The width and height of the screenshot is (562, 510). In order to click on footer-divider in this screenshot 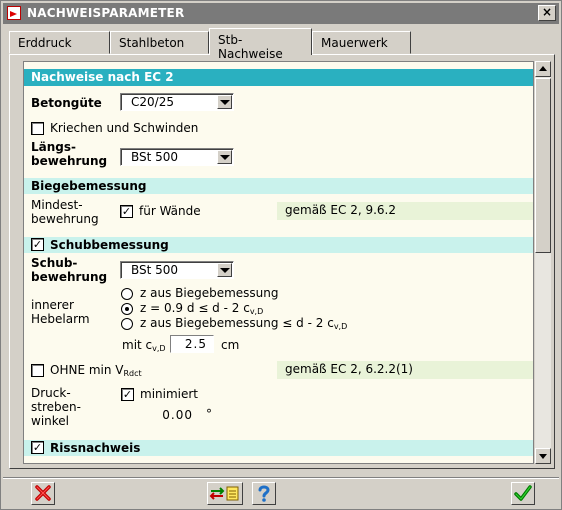, I will do `click(281, 478)`.